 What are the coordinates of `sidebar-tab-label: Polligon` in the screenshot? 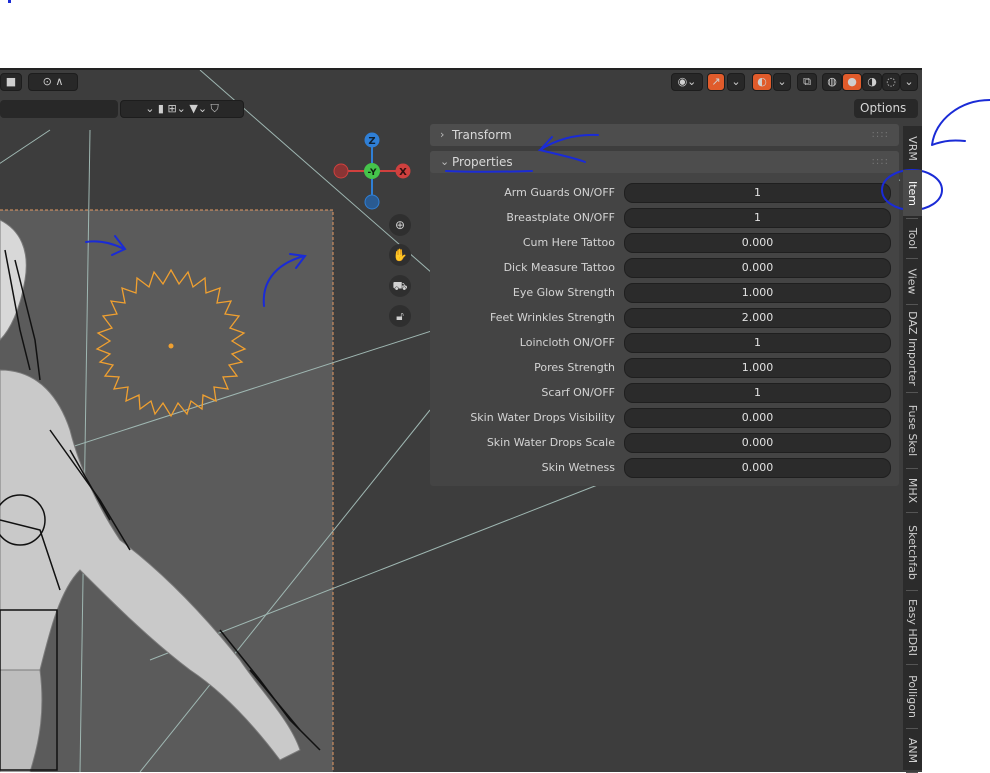 It's located at (913, 696).